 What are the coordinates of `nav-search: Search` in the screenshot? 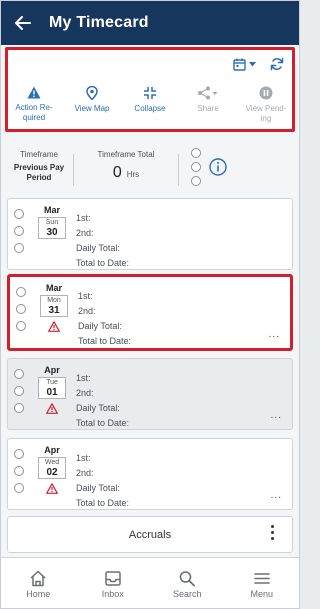 It's located at (187, 584).